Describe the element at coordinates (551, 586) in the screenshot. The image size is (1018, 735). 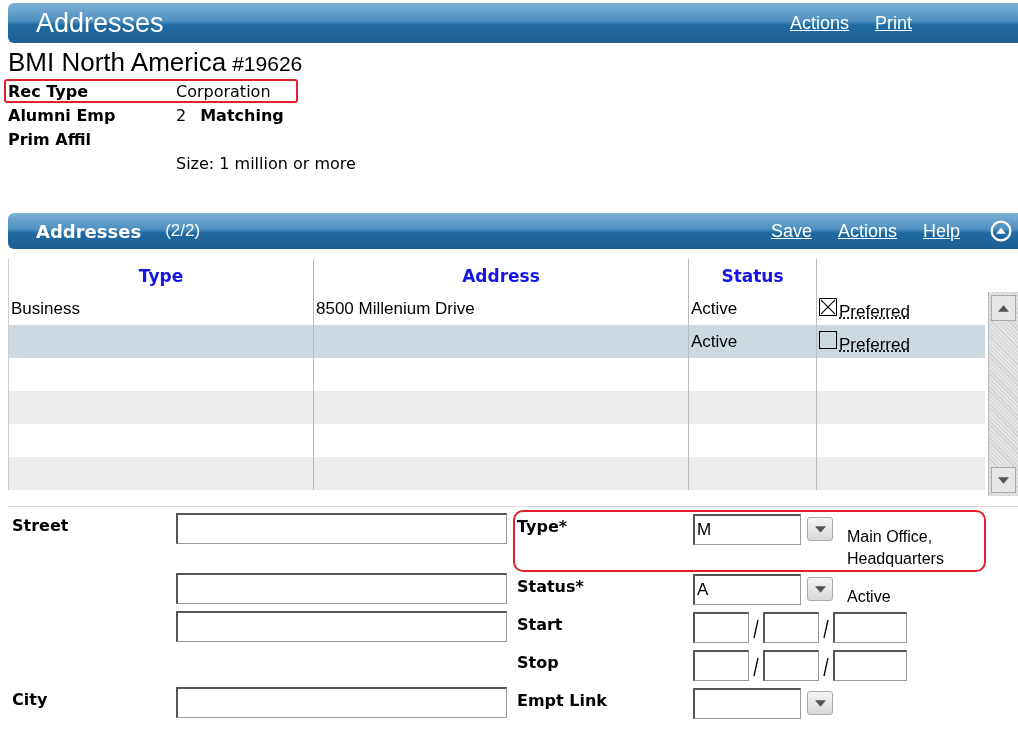
I see `field-label: Status*` at that location.